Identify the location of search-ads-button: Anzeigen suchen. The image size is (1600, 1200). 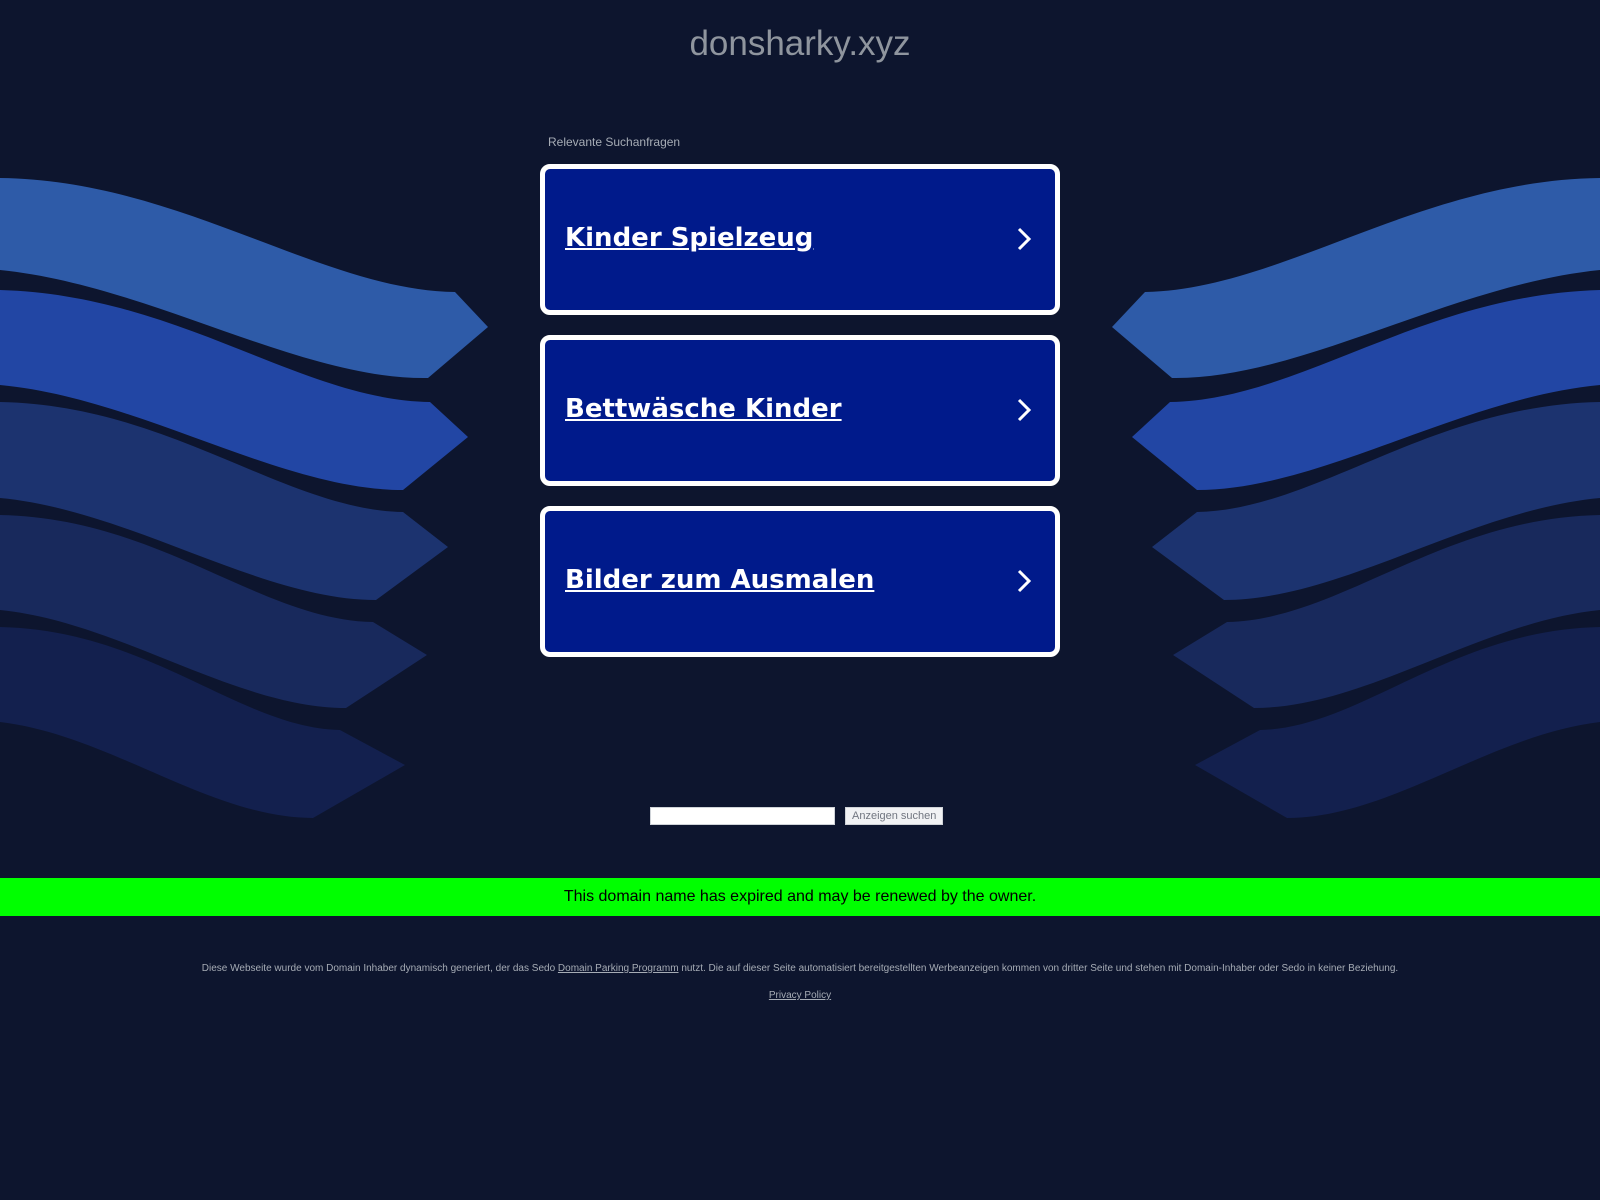
(894, 816).